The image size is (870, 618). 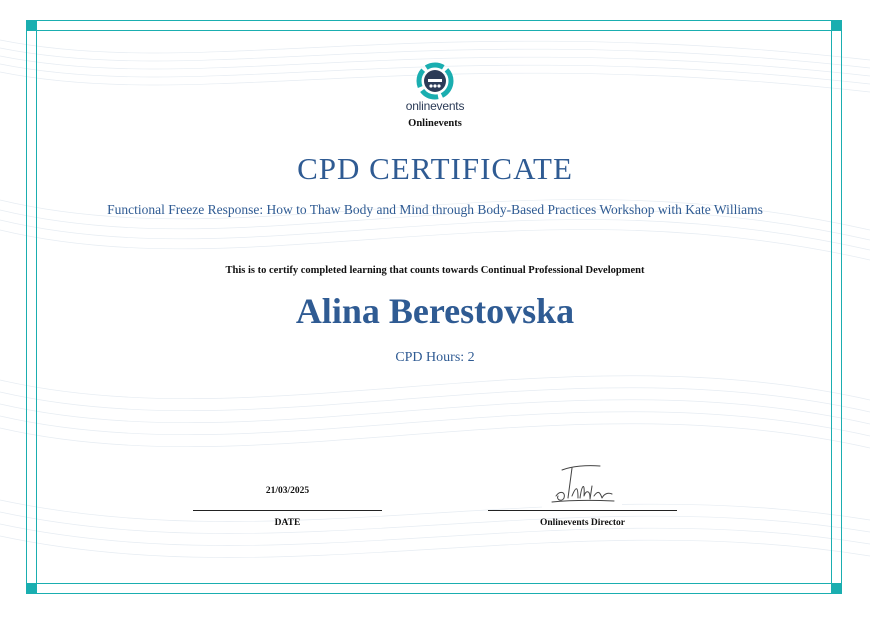 I want to click on corner-square-top-right, so click(x=836, y=25).